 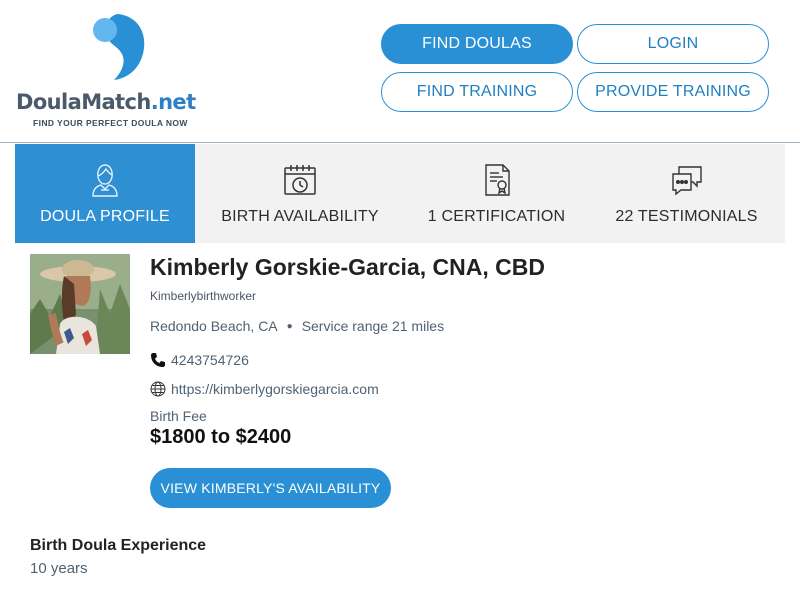 I want to click on tab-certification: 1 CERTIFICATION, so click(x=496, y=193).